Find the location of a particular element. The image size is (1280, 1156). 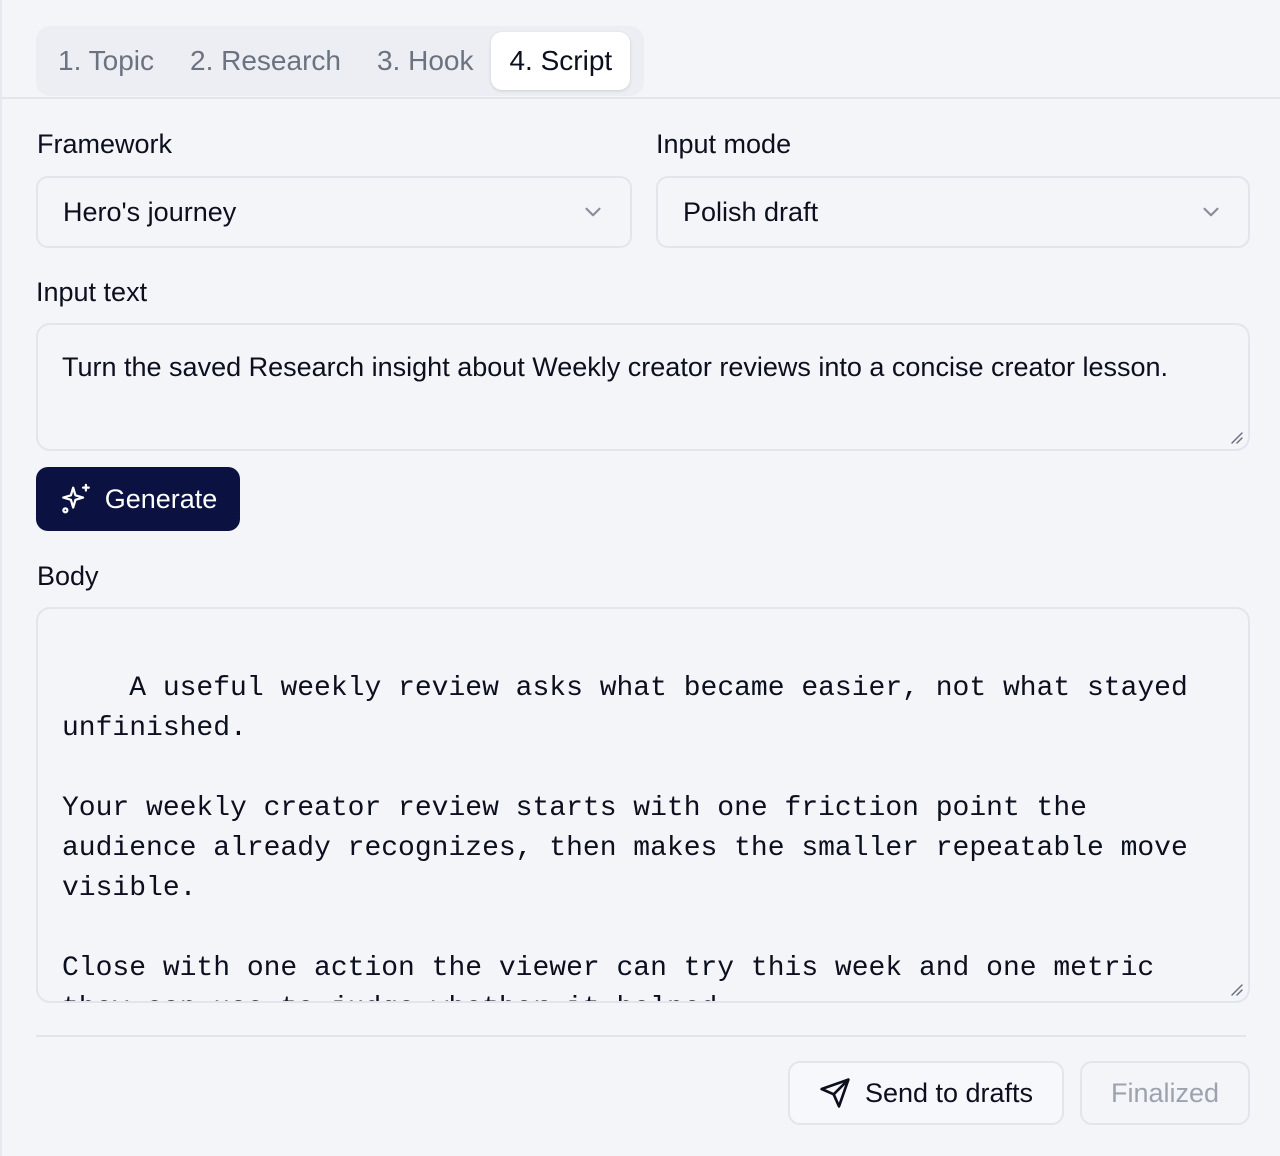

framework-value: Hero's journey is located at coordinates (150, 211).